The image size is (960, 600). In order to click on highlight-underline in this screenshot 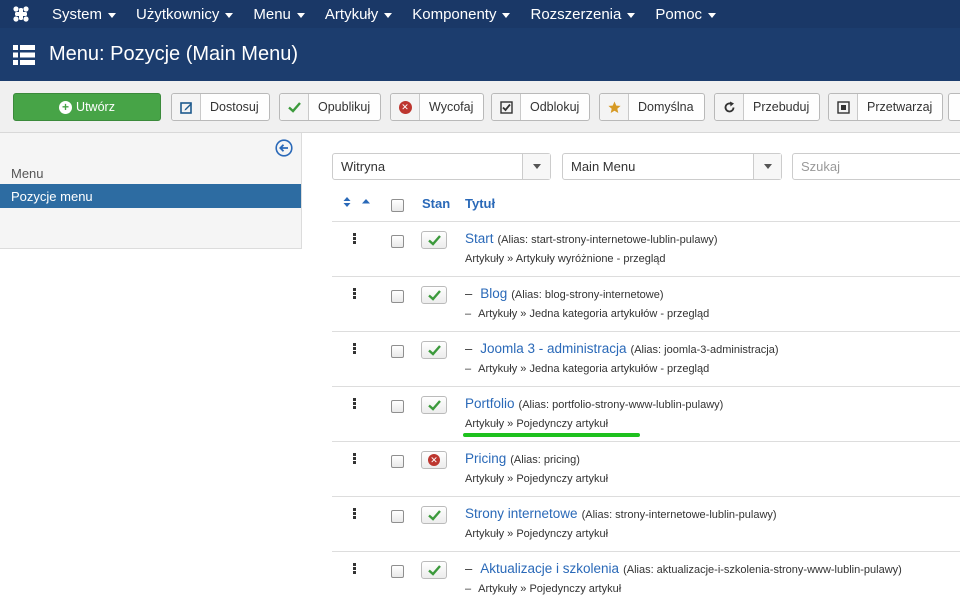, I will do `click(551, 435)`.